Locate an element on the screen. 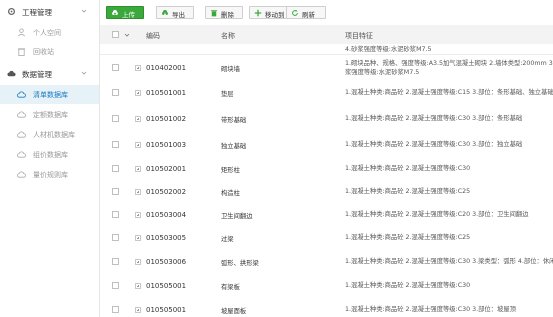  upload-button: 上传 is located at coordinates (125, 12).